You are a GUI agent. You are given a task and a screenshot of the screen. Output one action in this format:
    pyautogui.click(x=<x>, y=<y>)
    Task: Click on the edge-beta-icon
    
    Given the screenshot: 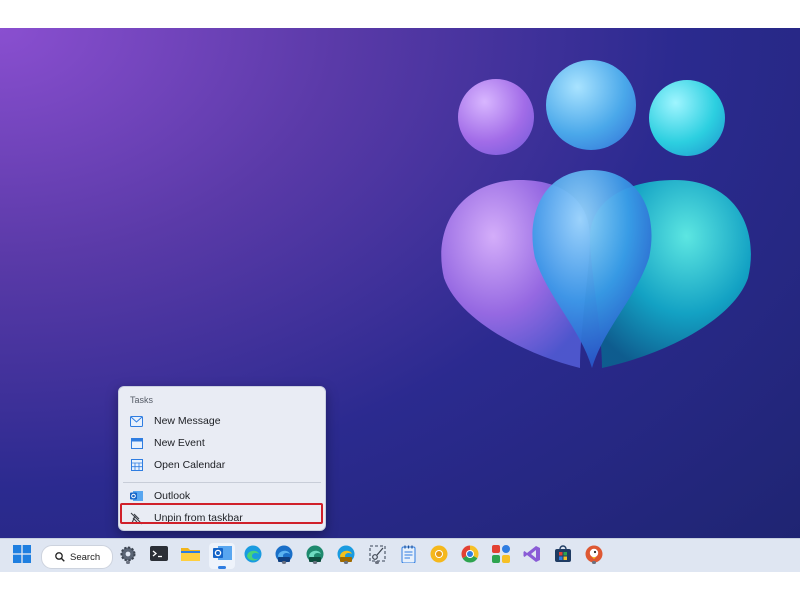 What is the action you would take?
    pyautogui.click(x=284, y=556)
    